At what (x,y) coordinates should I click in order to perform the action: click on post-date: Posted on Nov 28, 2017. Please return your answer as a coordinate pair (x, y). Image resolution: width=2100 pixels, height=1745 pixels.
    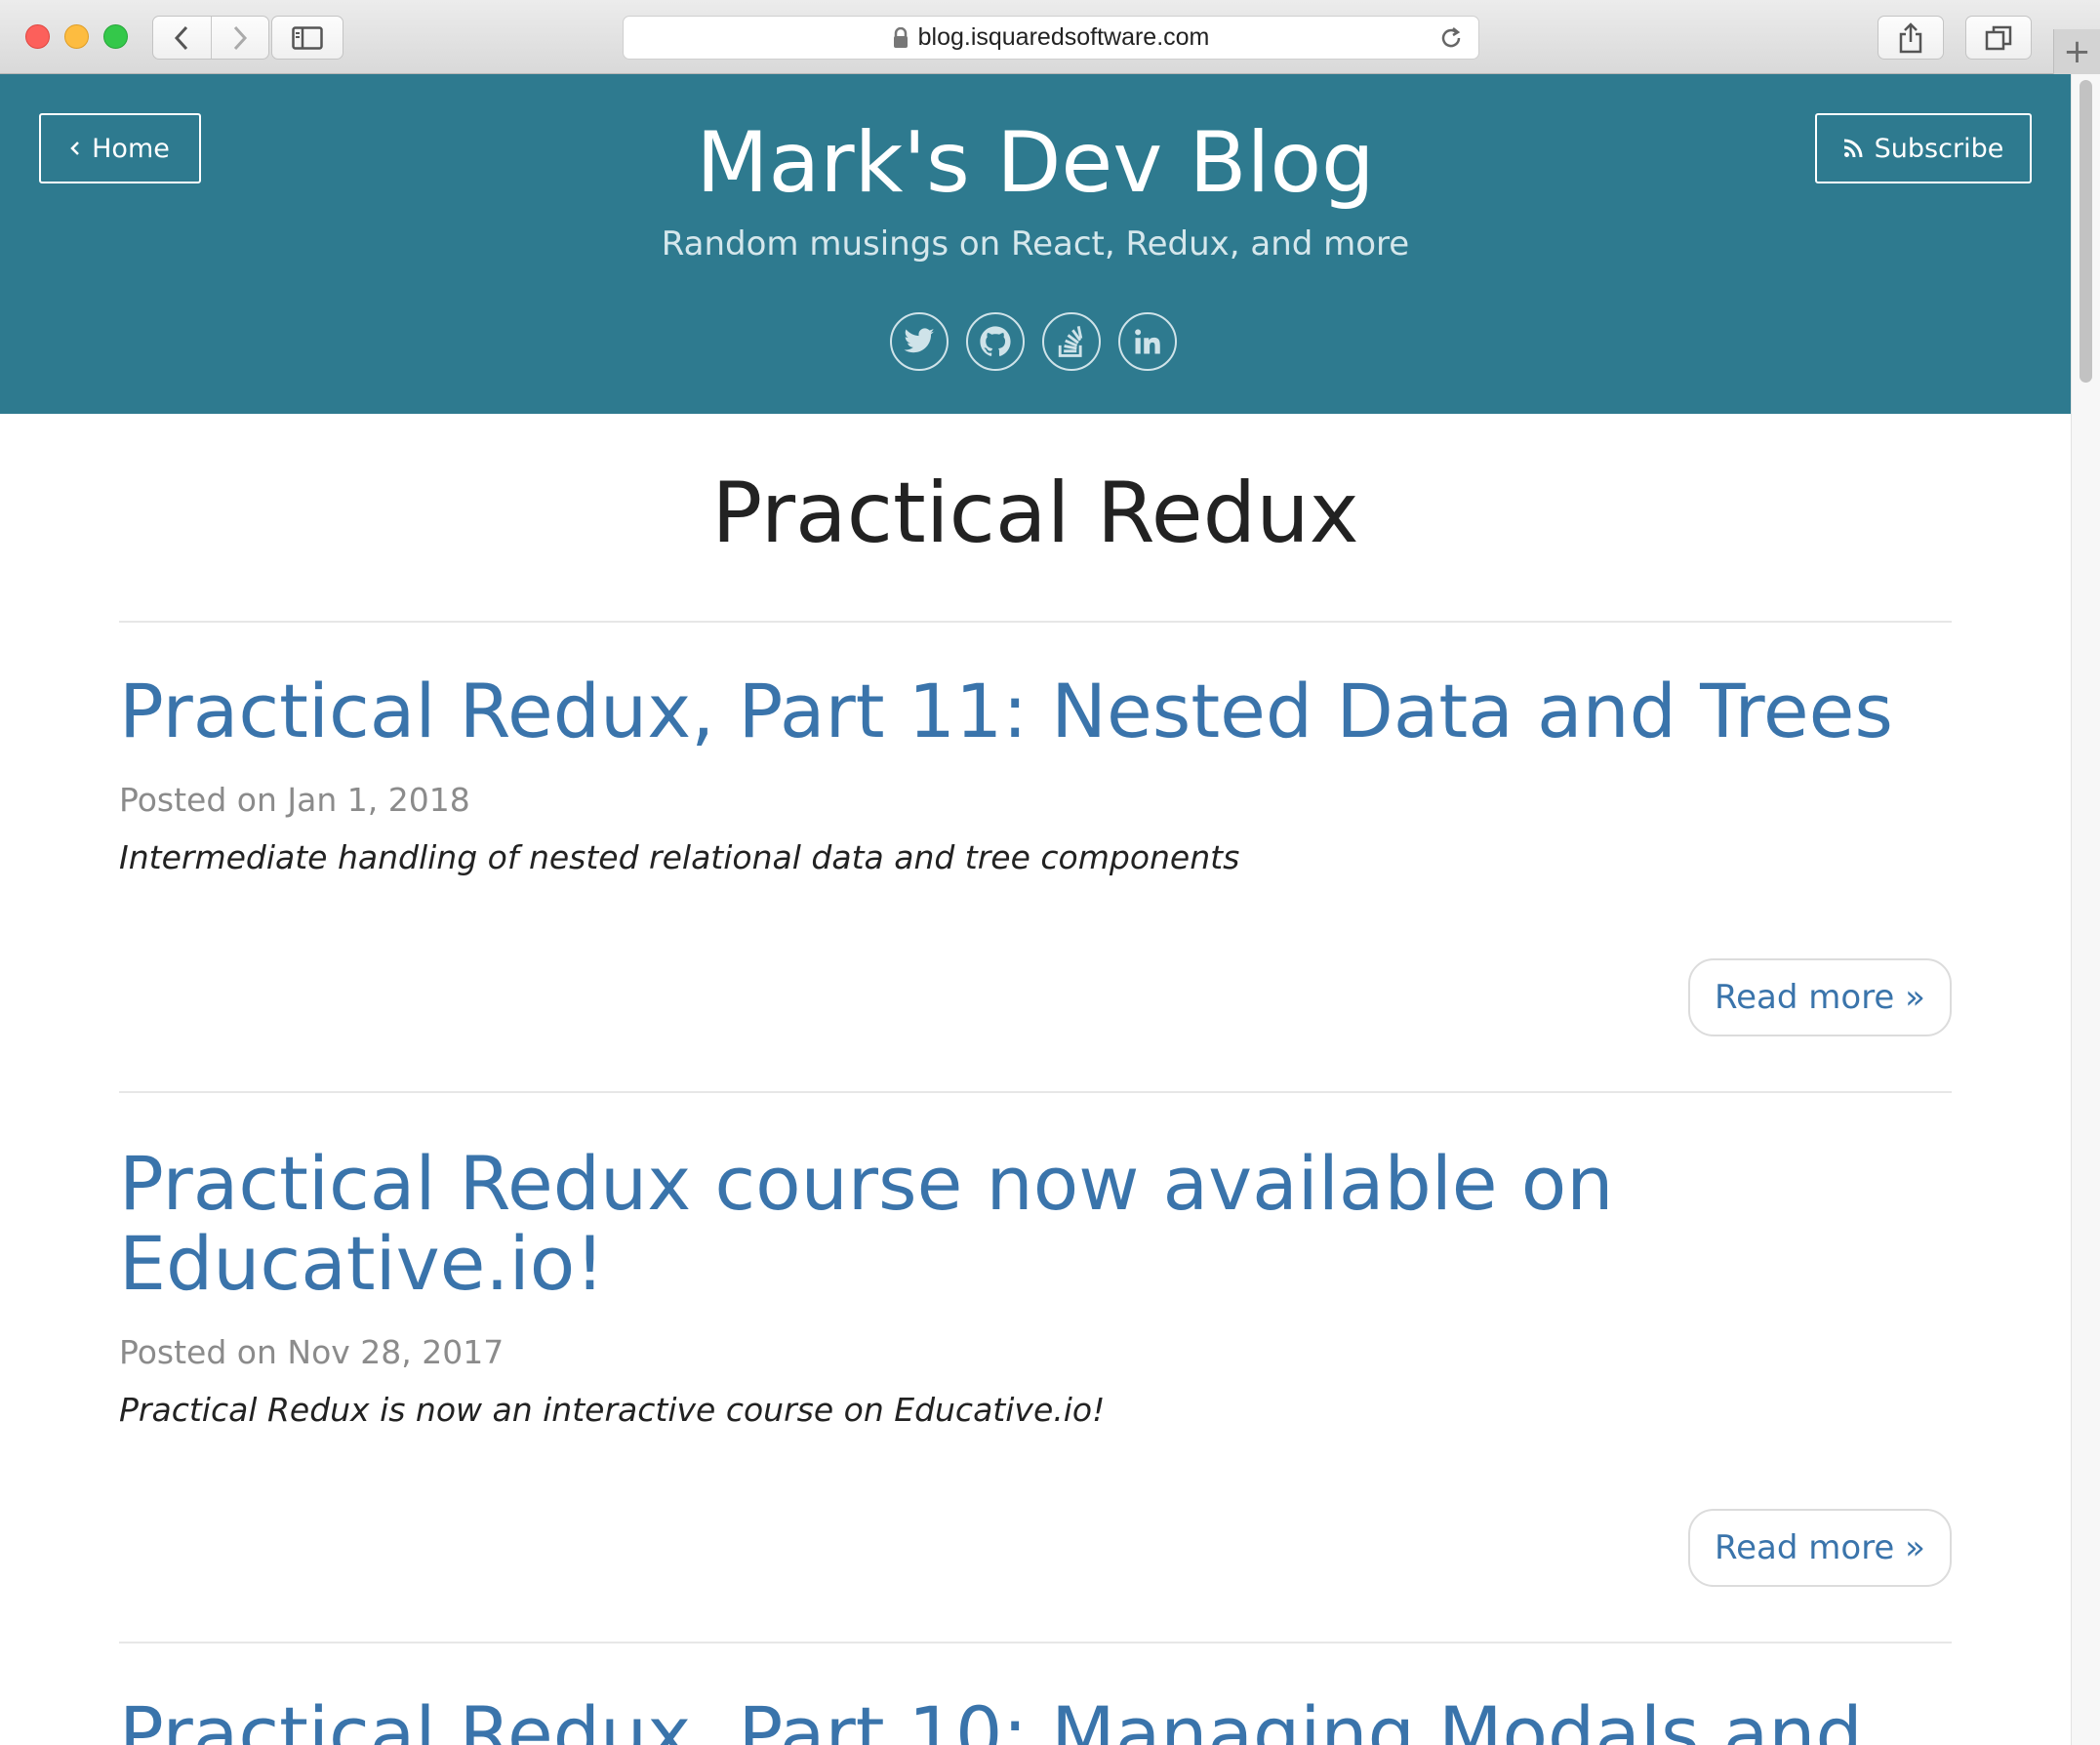
    Looking at the image, I should click on (312, 1352).